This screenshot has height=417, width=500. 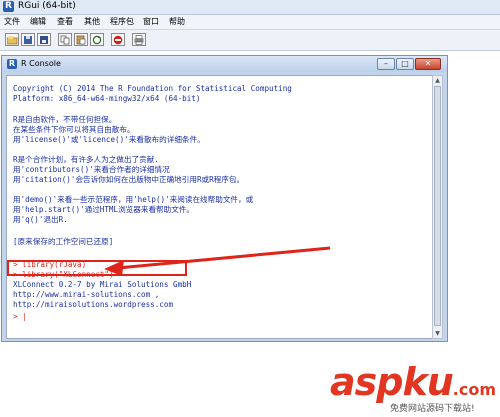 I want to click on annotation-arrow-icon, so click(x=217, y=261).